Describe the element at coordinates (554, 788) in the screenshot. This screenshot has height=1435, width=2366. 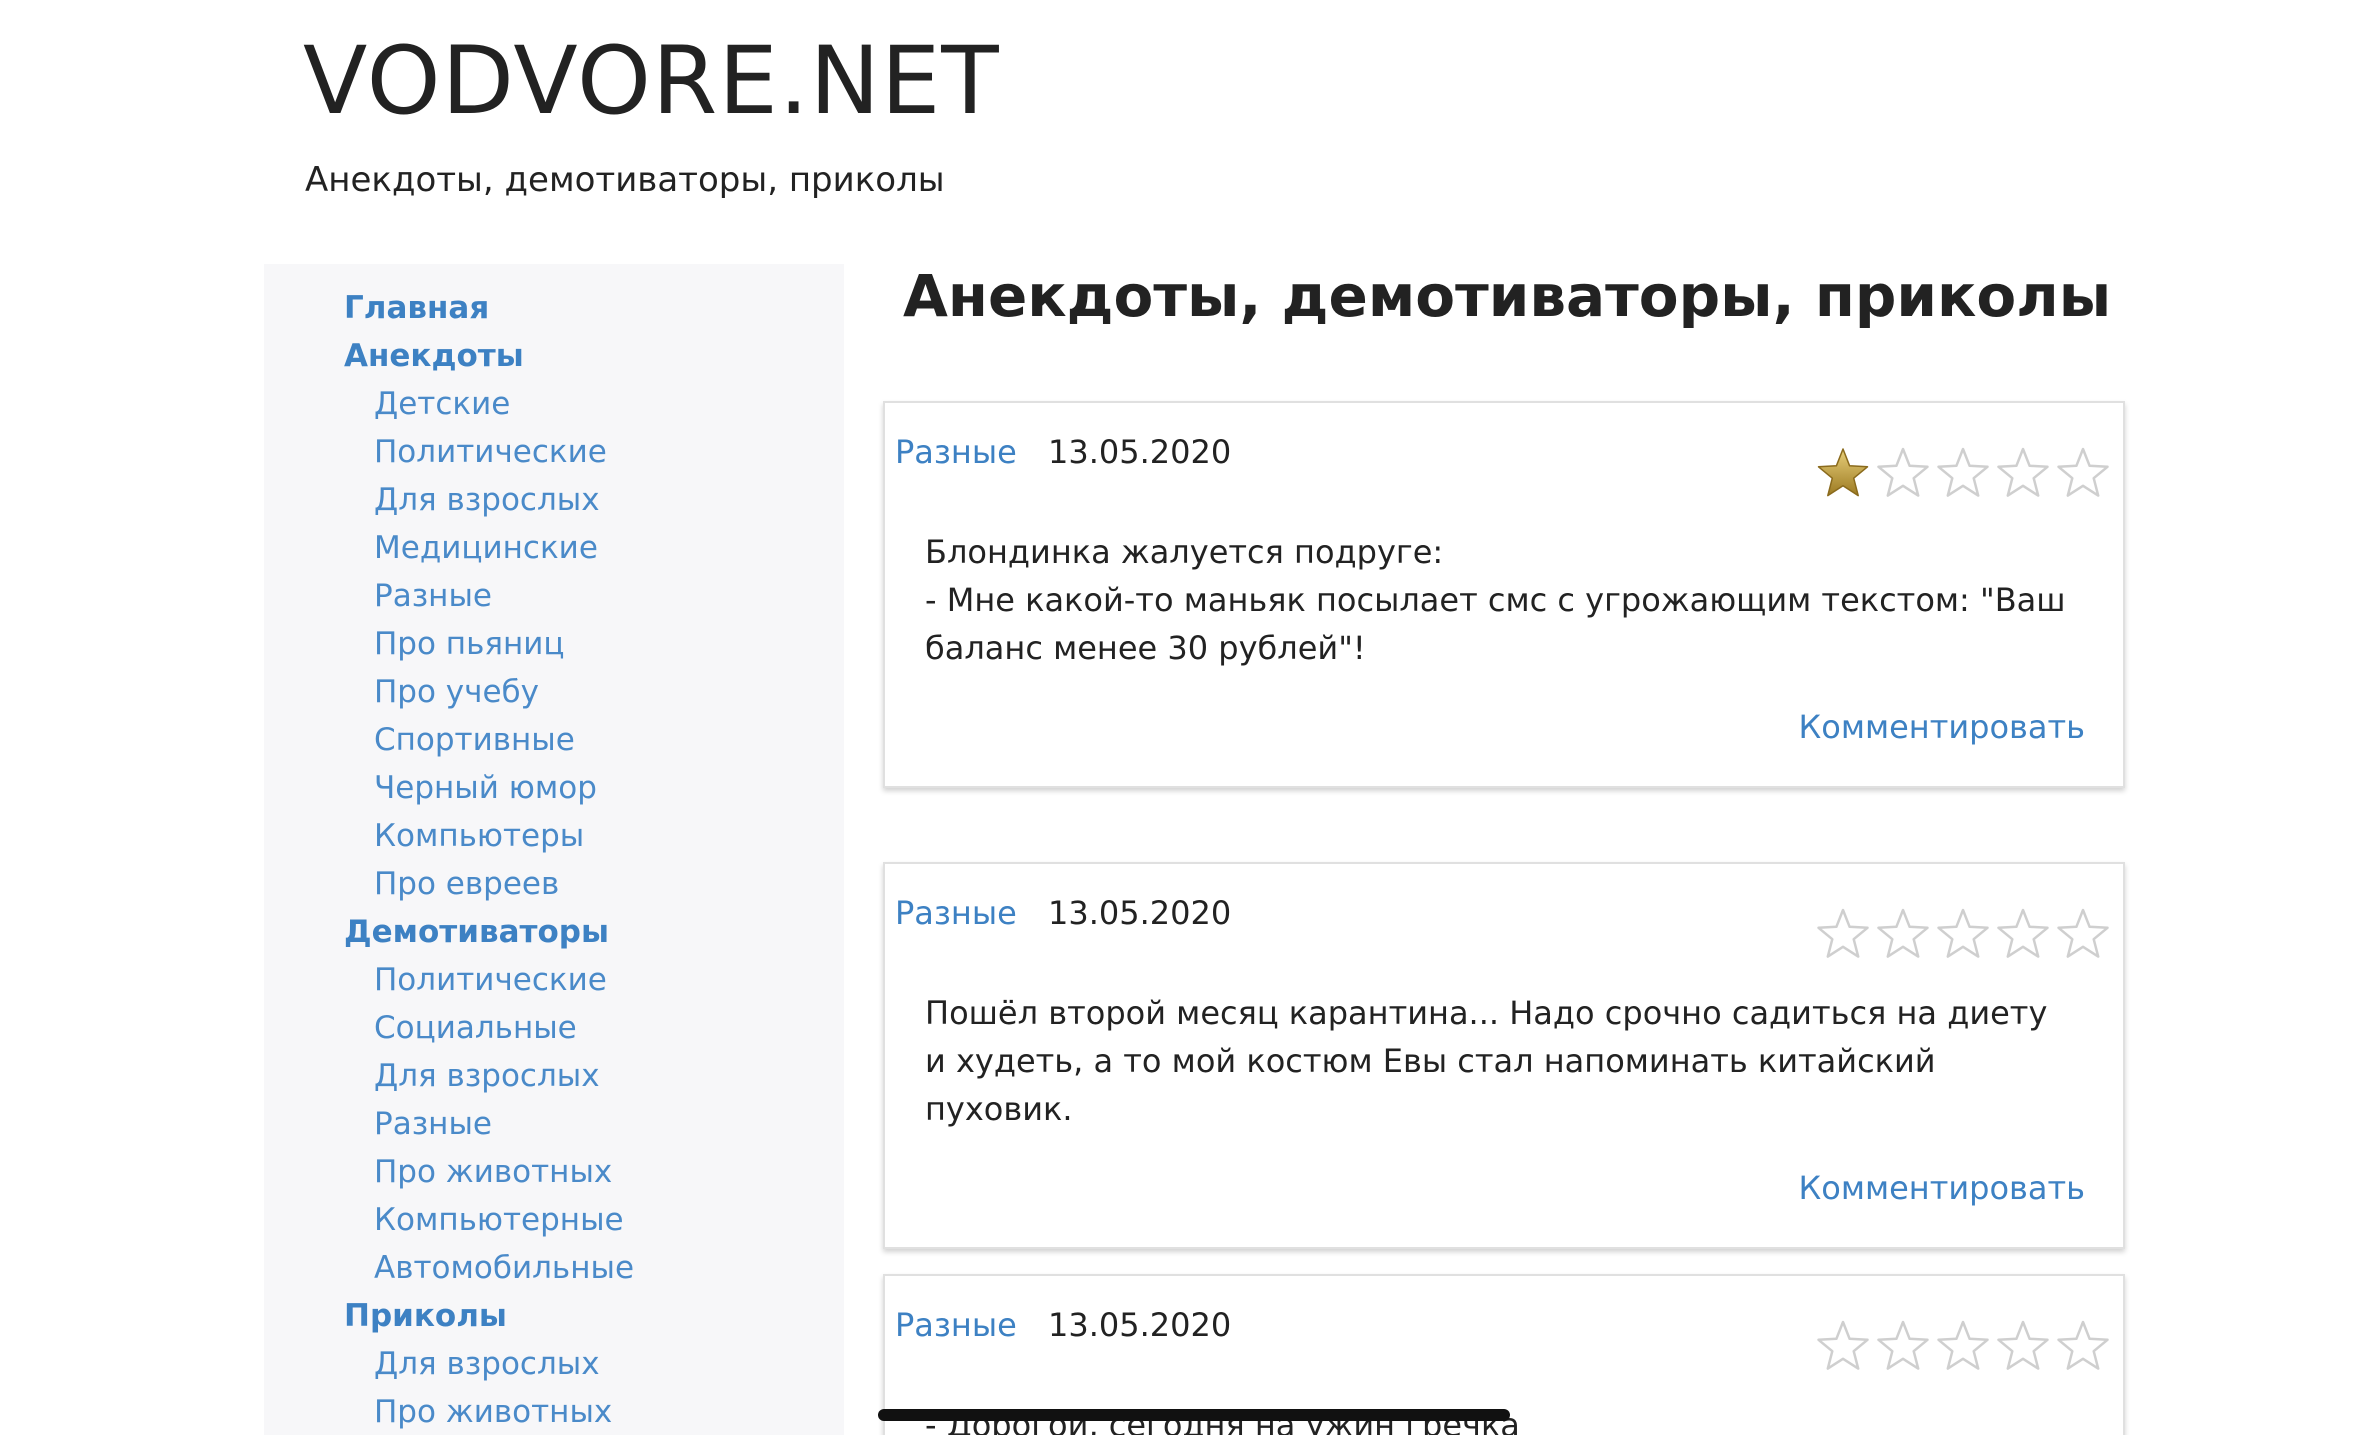
I see `sidebar-item-link: Черный юмор` at that location.